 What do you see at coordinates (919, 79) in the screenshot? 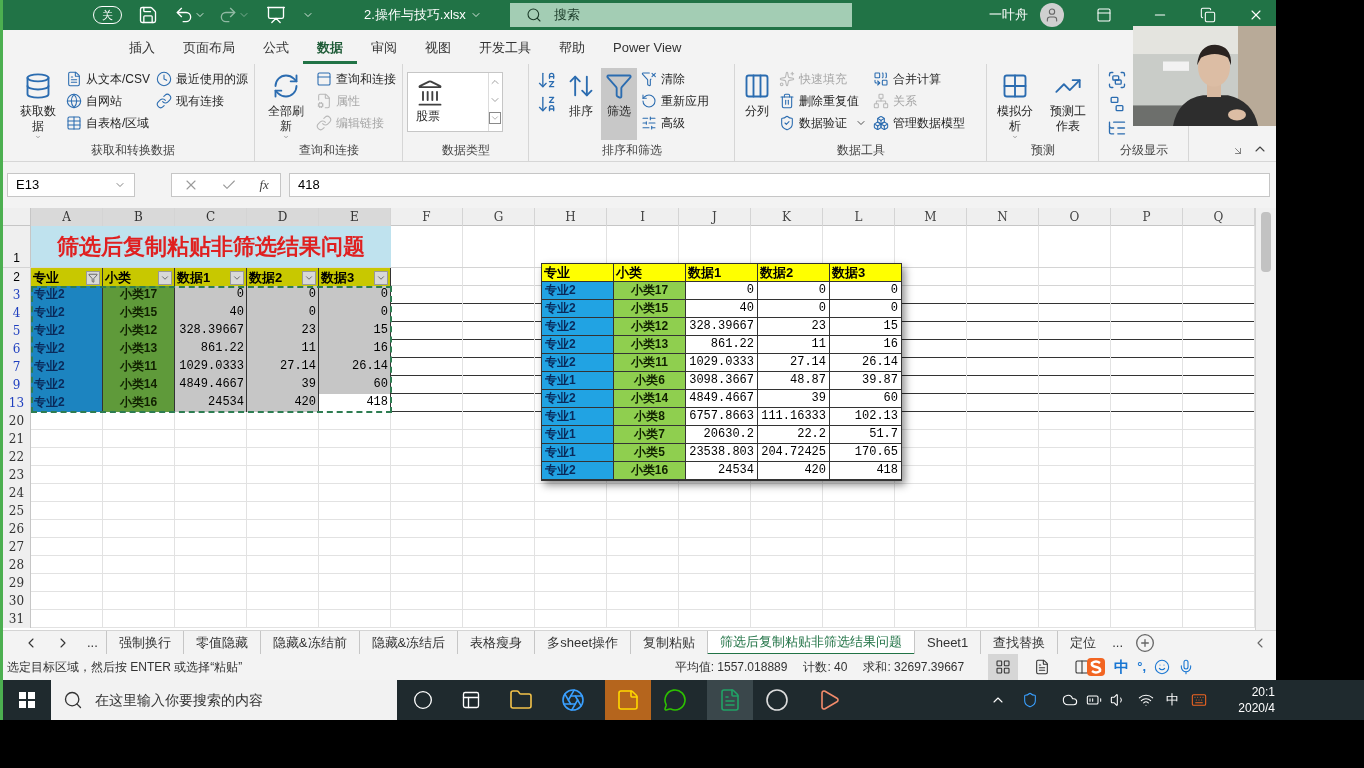
I see `ribbon-button: 合并计算` at bounding box center [919, 79].